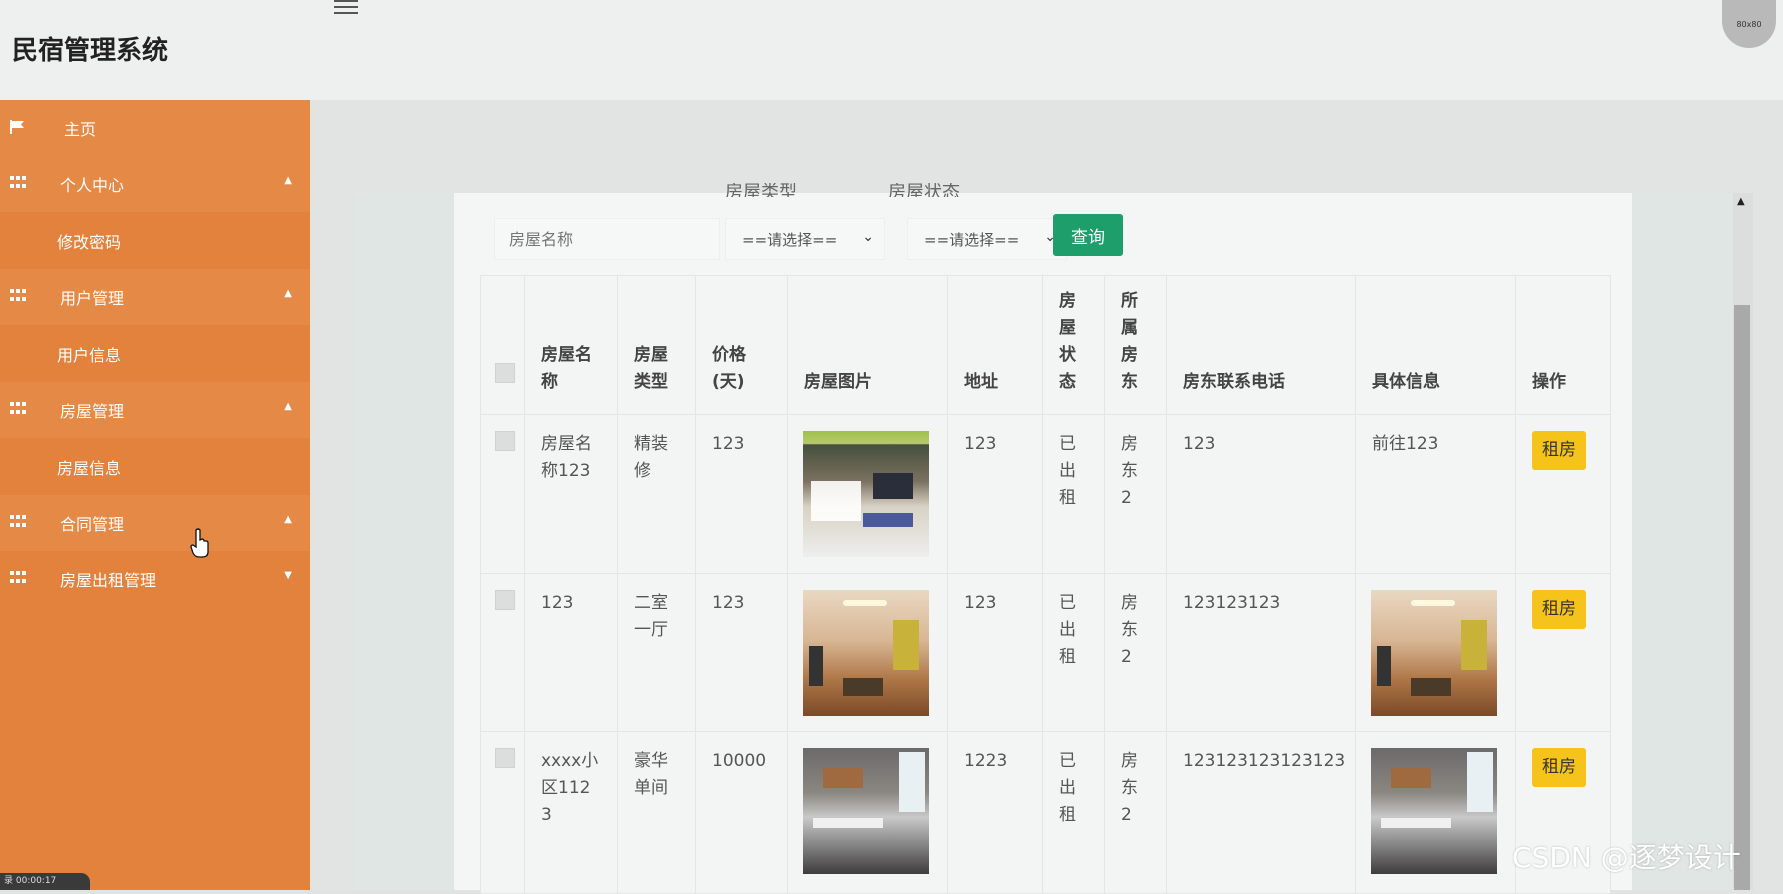  What do you see at coordinates (155, 523) in the screenshot?
I see `sidebar-item-contract-management: 合同管理 ▲` at bounding box center [155, 523].